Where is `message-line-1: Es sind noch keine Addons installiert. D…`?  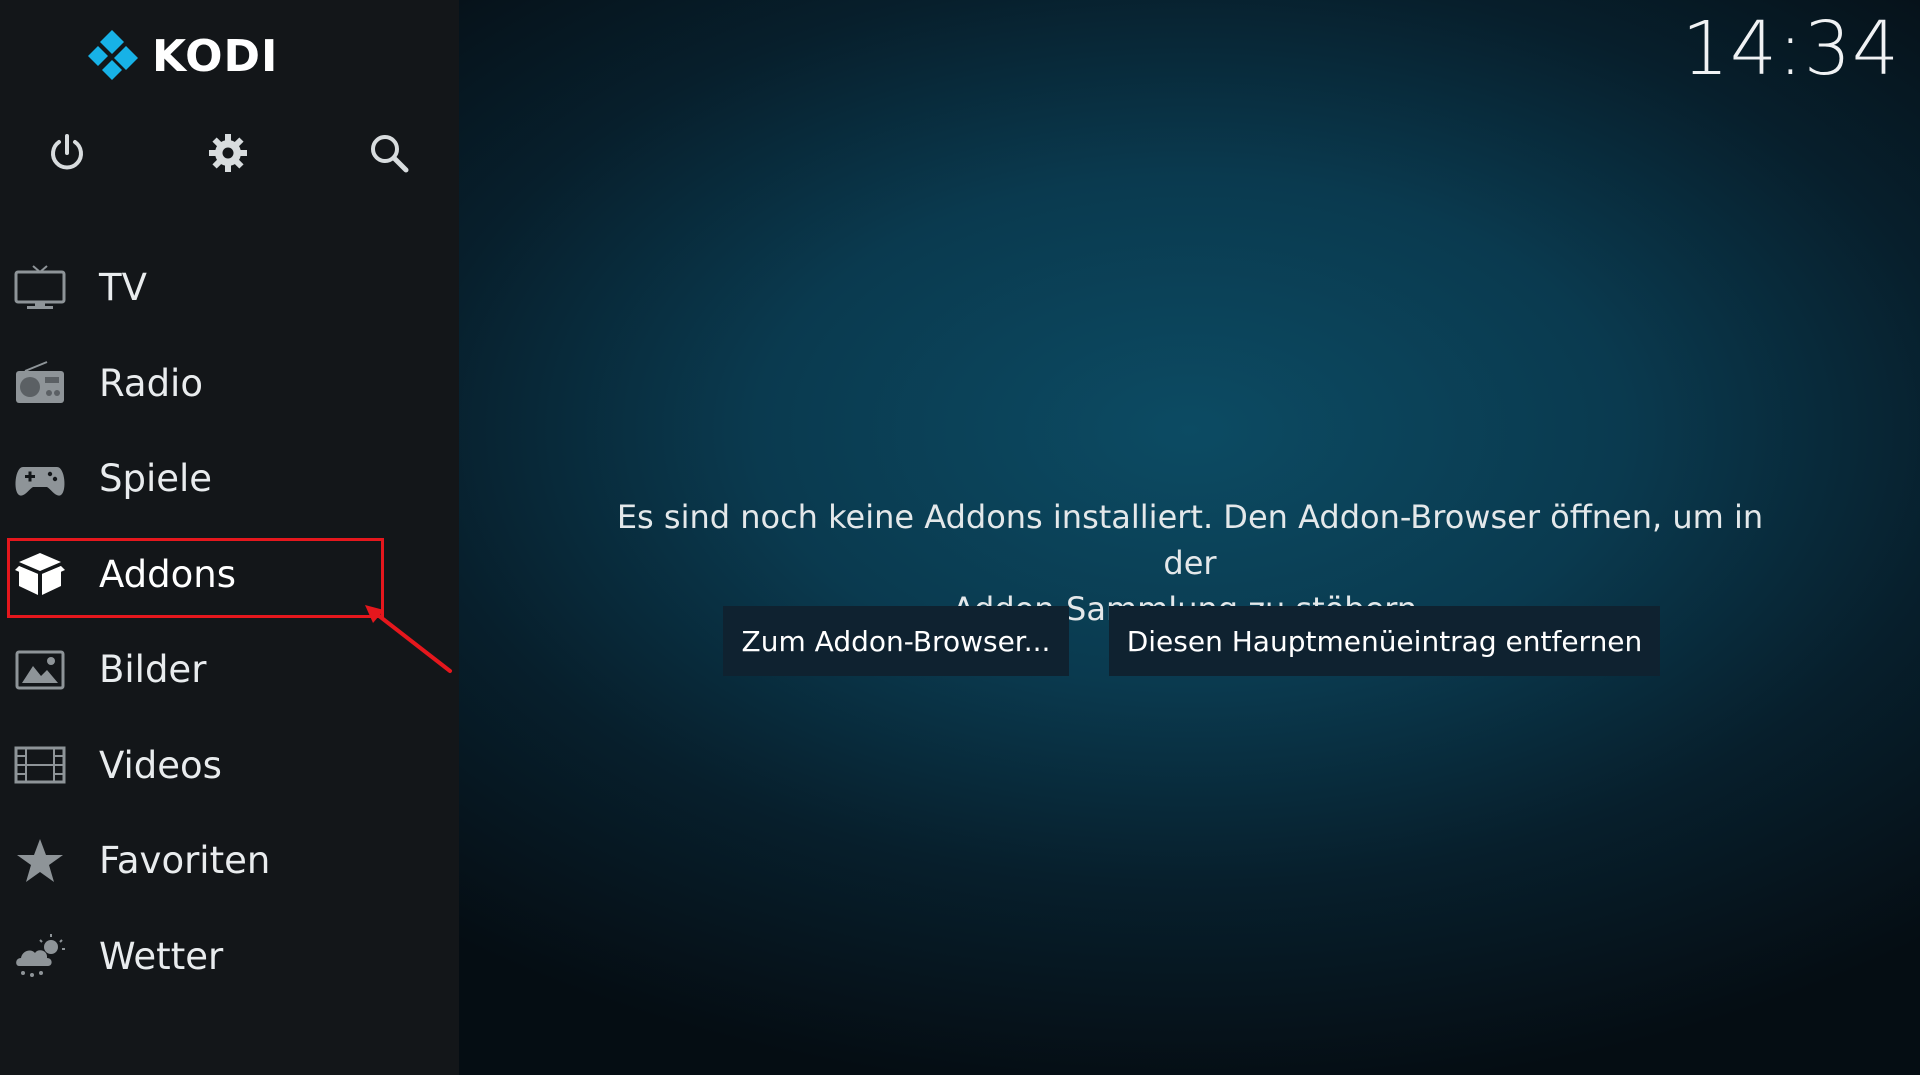 message-line-1: Es sind noch keine Addons installiert. D… is located at coordinates (1190, 540).